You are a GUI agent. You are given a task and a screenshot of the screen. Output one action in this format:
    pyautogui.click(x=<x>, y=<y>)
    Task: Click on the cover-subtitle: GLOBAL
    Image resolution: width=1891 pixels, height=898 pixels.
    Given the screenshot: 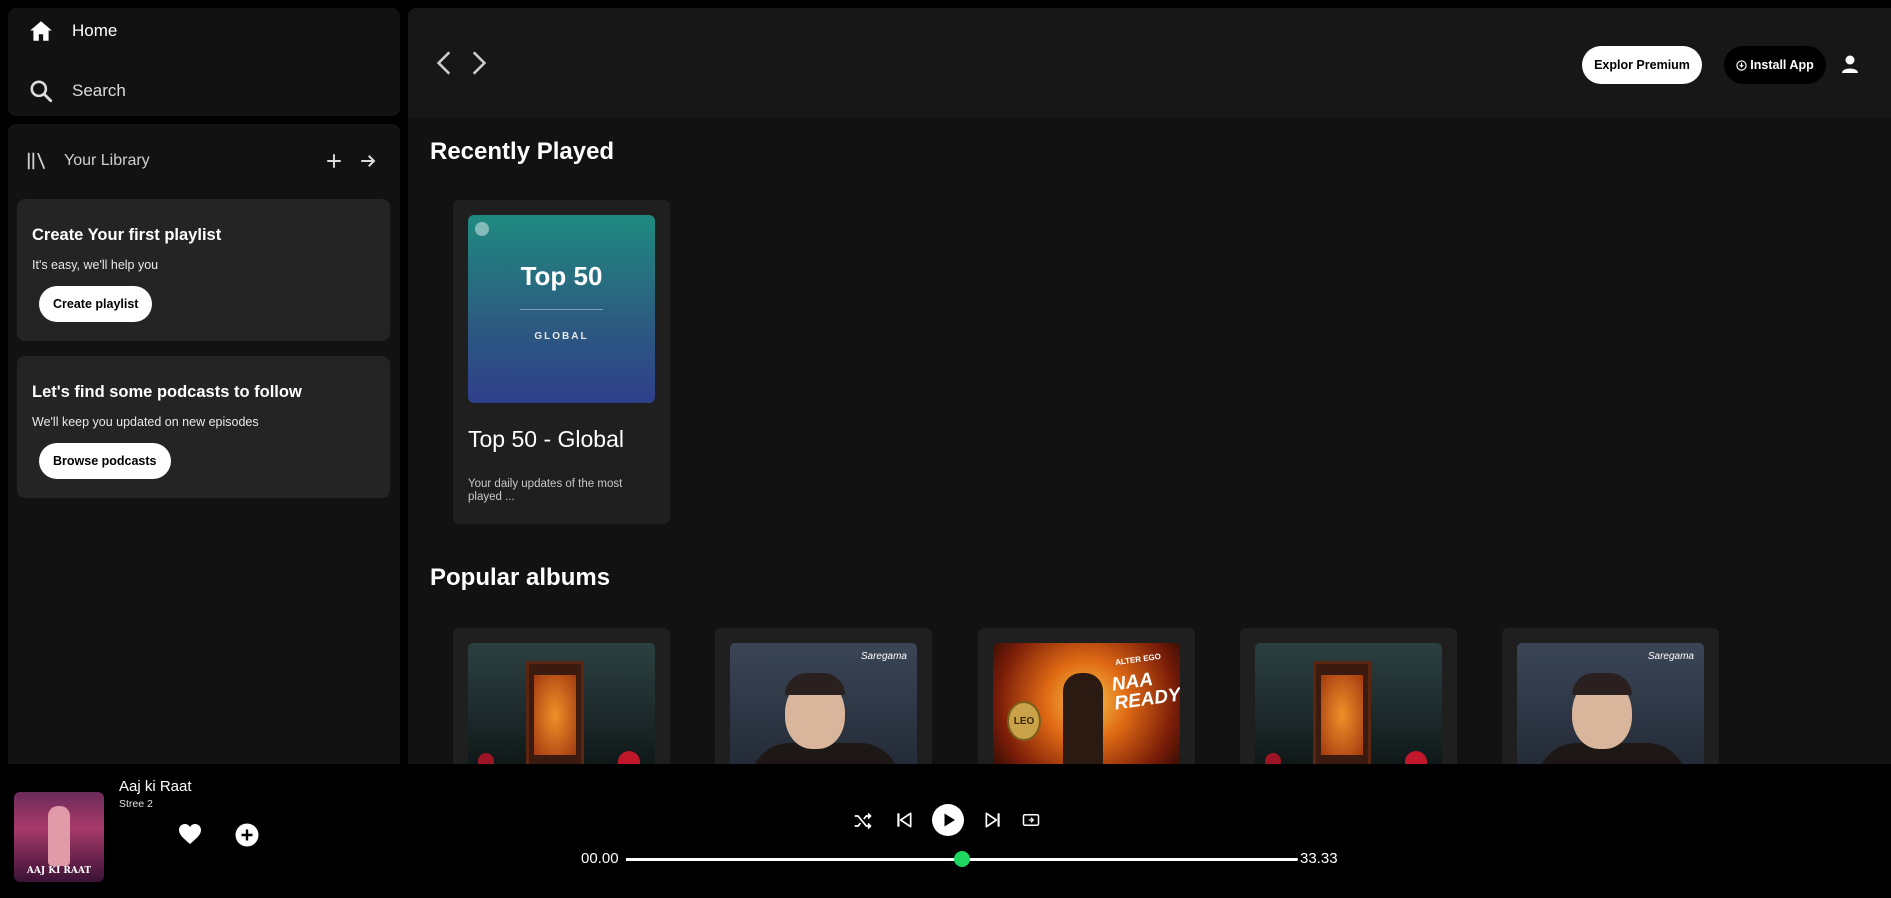 What is the action you would take?
    pyautogui.click(x=561, y=336)
    